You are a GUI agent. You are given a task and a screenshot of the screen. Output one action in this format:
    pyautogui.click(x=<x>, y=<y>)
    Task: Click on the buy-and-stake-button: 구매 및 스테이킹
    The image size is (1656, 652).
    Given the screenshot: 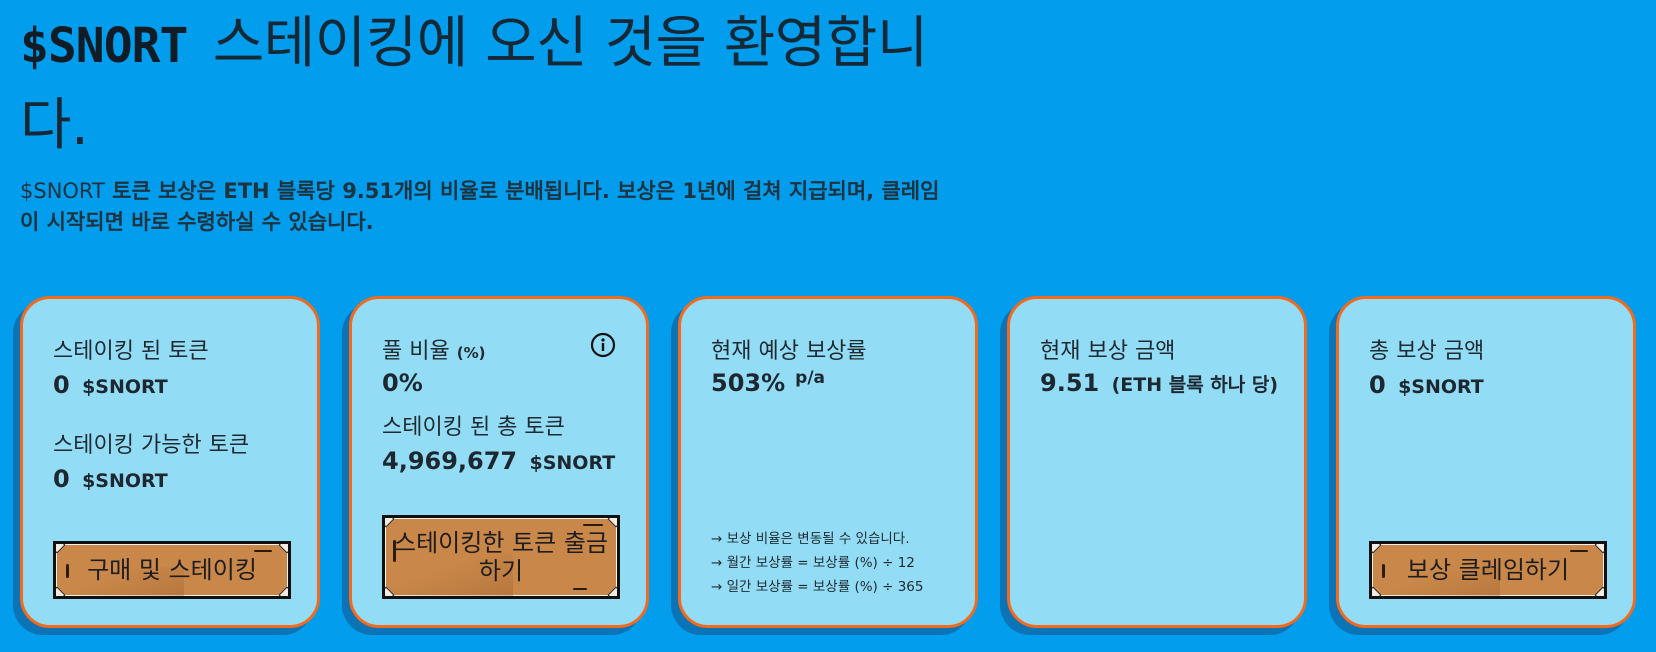 What is the action you would take?
    pyautogui.click(x=172, y=570)
    